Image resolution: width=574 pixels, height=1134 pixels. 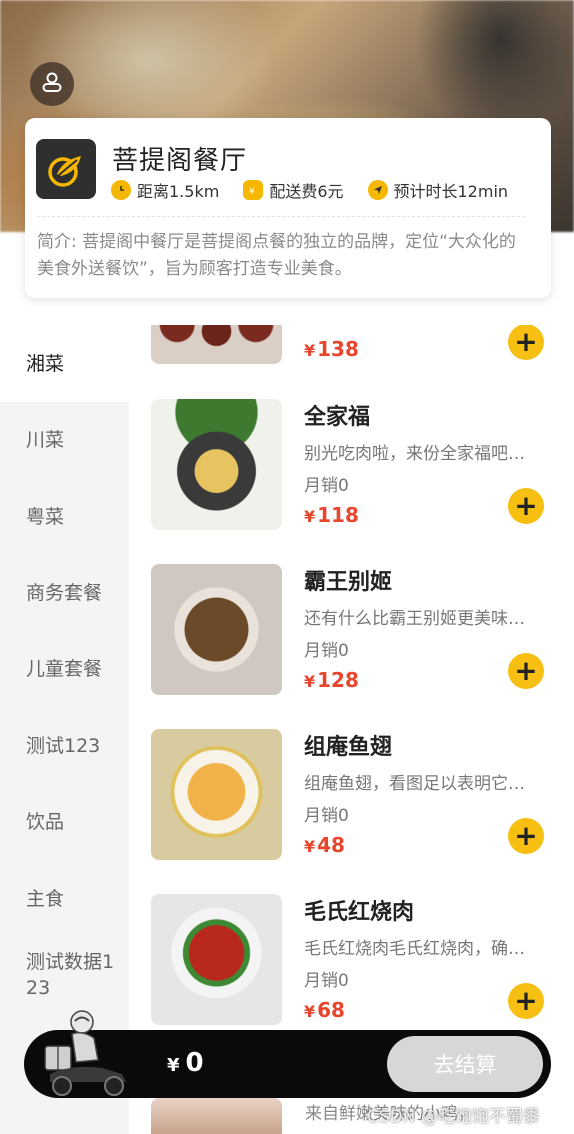 What do you see at coordinates (331, 349) in the screenshot?
I see `food-price: ¥138` at bounding box center [331, 349].